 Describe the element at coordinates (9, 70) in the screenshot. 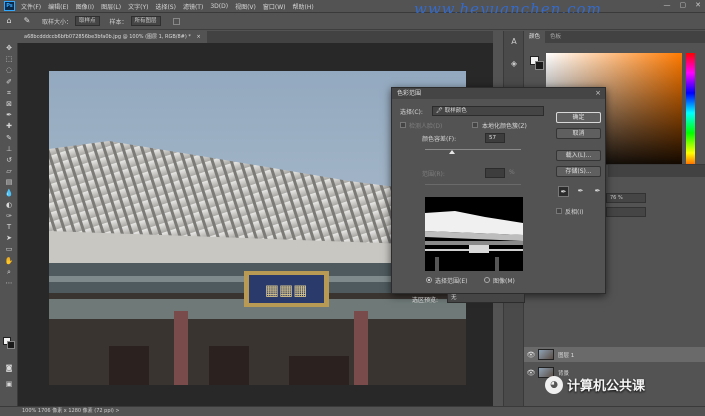

I see `lasso-tool-icon: ◌` at that location.